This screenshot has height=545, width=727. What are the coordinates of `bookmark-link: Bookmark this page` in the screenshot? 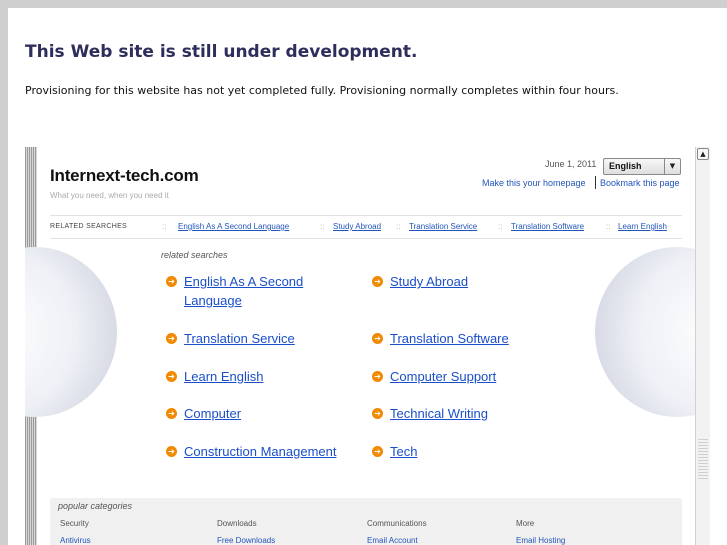 It's located at (640, 183).